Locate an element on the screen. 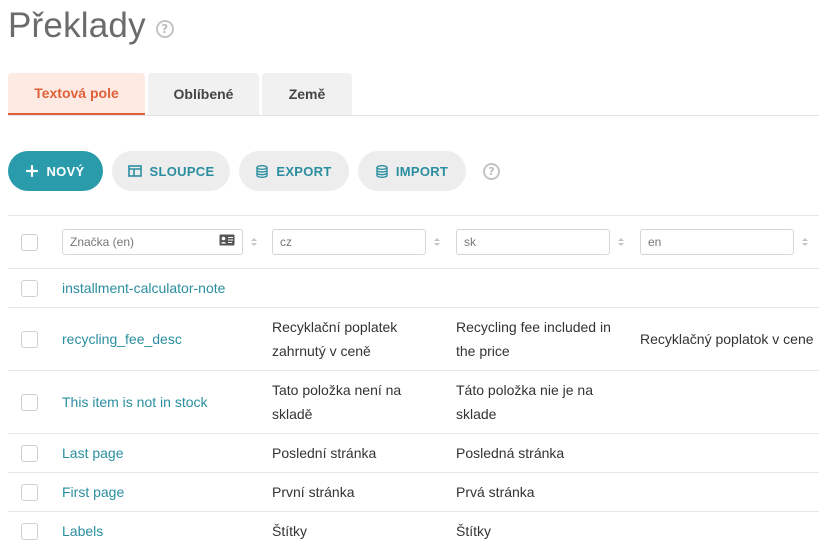  row-key-link: recycling_fee_desc is located at coordinates (122, 339).